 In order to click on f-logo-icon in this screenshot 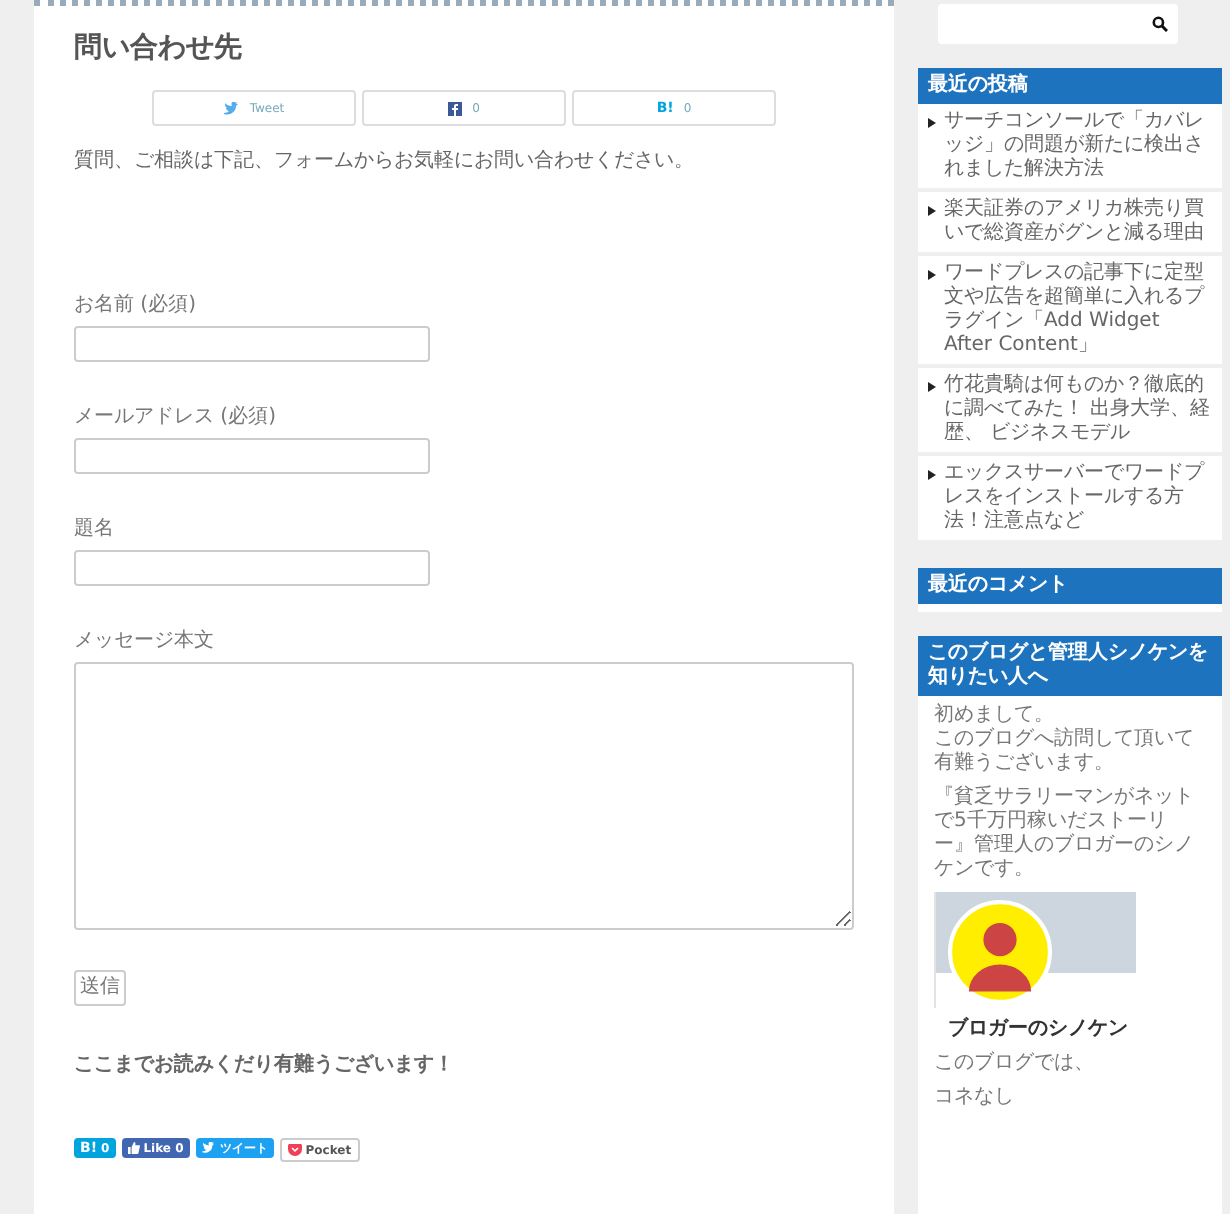, I will do `click(455, 108)`.